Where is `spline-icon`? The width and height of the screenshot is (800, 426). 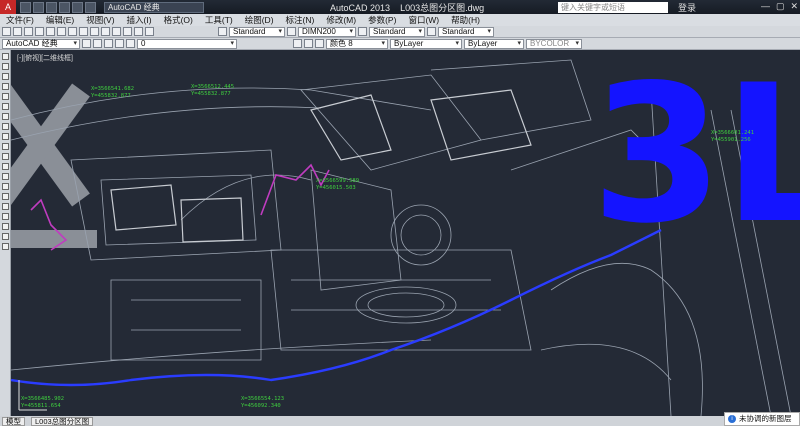
spline-icon is located at coordinates (5, 136).